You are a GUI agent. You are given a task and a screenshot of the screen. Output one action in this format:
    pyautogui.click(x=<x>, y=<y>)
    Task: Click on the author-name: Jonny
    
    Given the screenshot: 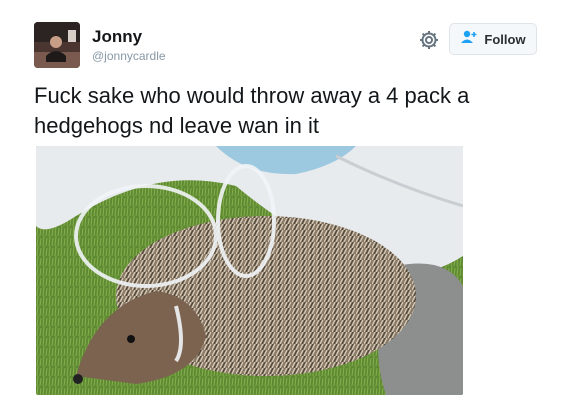 What is the action you would take?
    pyautogui.click(x=117, y=37)
    